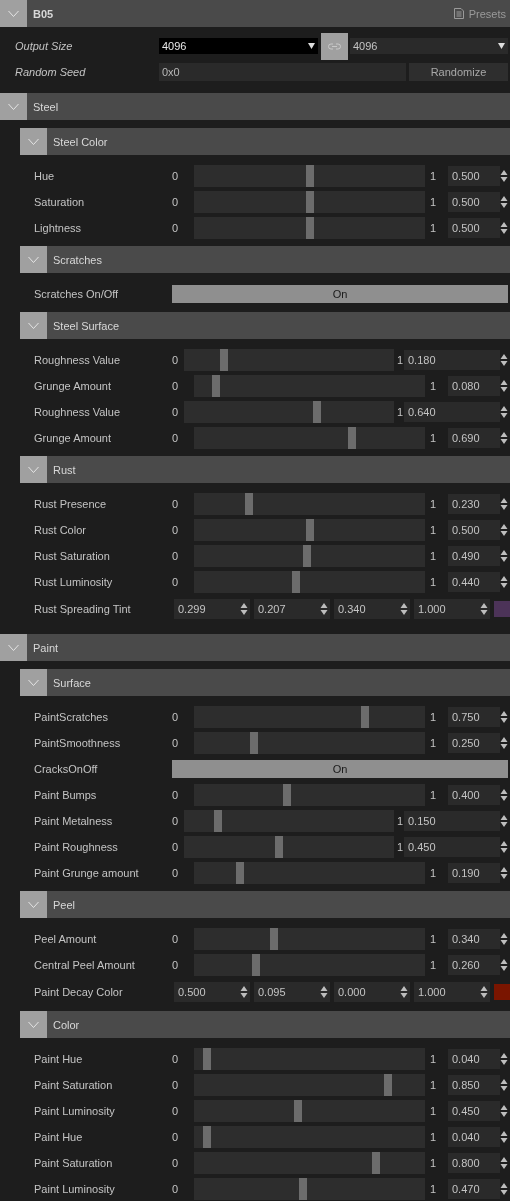  Describe the element at coordinates (265, 325) in the screenshot. I see `group-header: Steel Surface` at that location.